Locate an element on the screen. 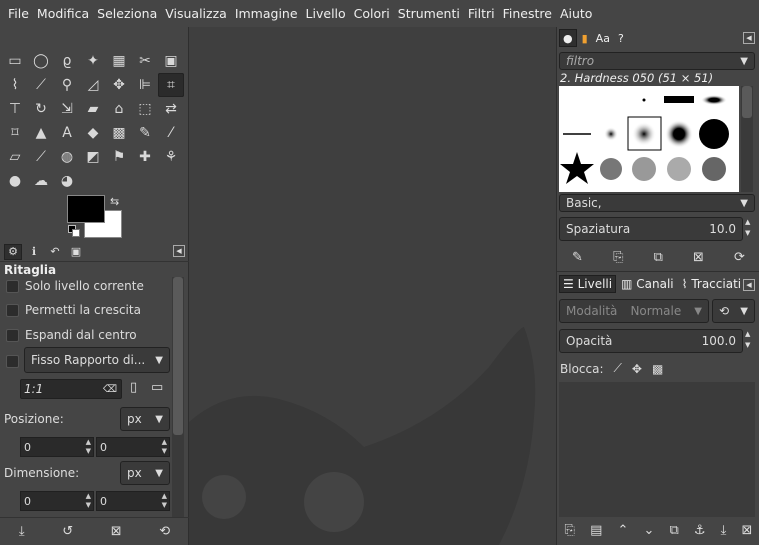 The width and height of the screenshot is (759, 545). landscape-icon: ▭ is located at coordinates (157, 387).